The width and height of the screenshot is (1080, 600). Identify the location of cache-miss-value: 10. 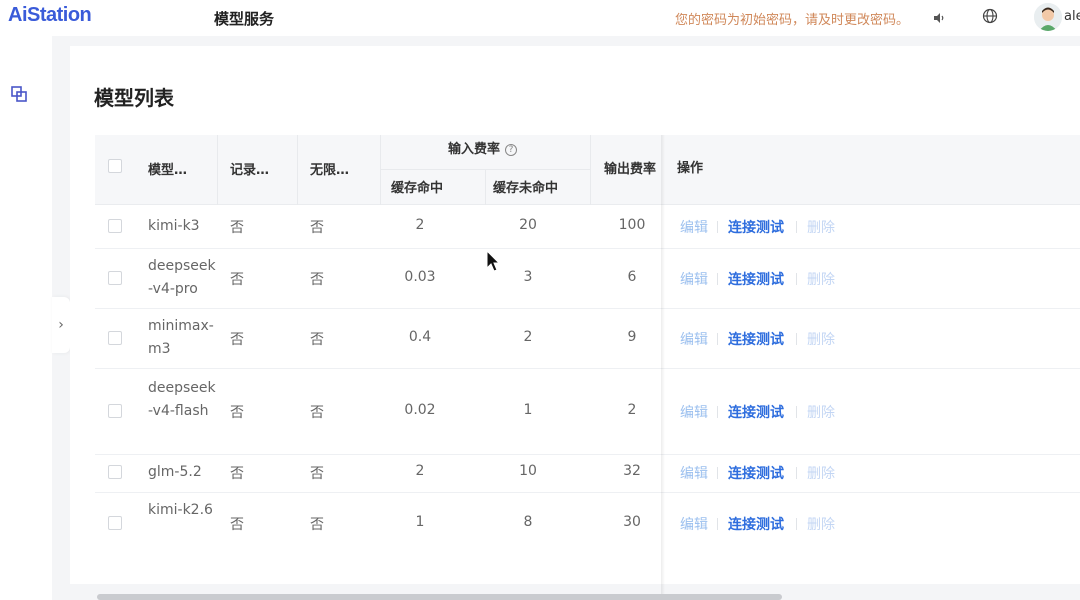
(528, 471).